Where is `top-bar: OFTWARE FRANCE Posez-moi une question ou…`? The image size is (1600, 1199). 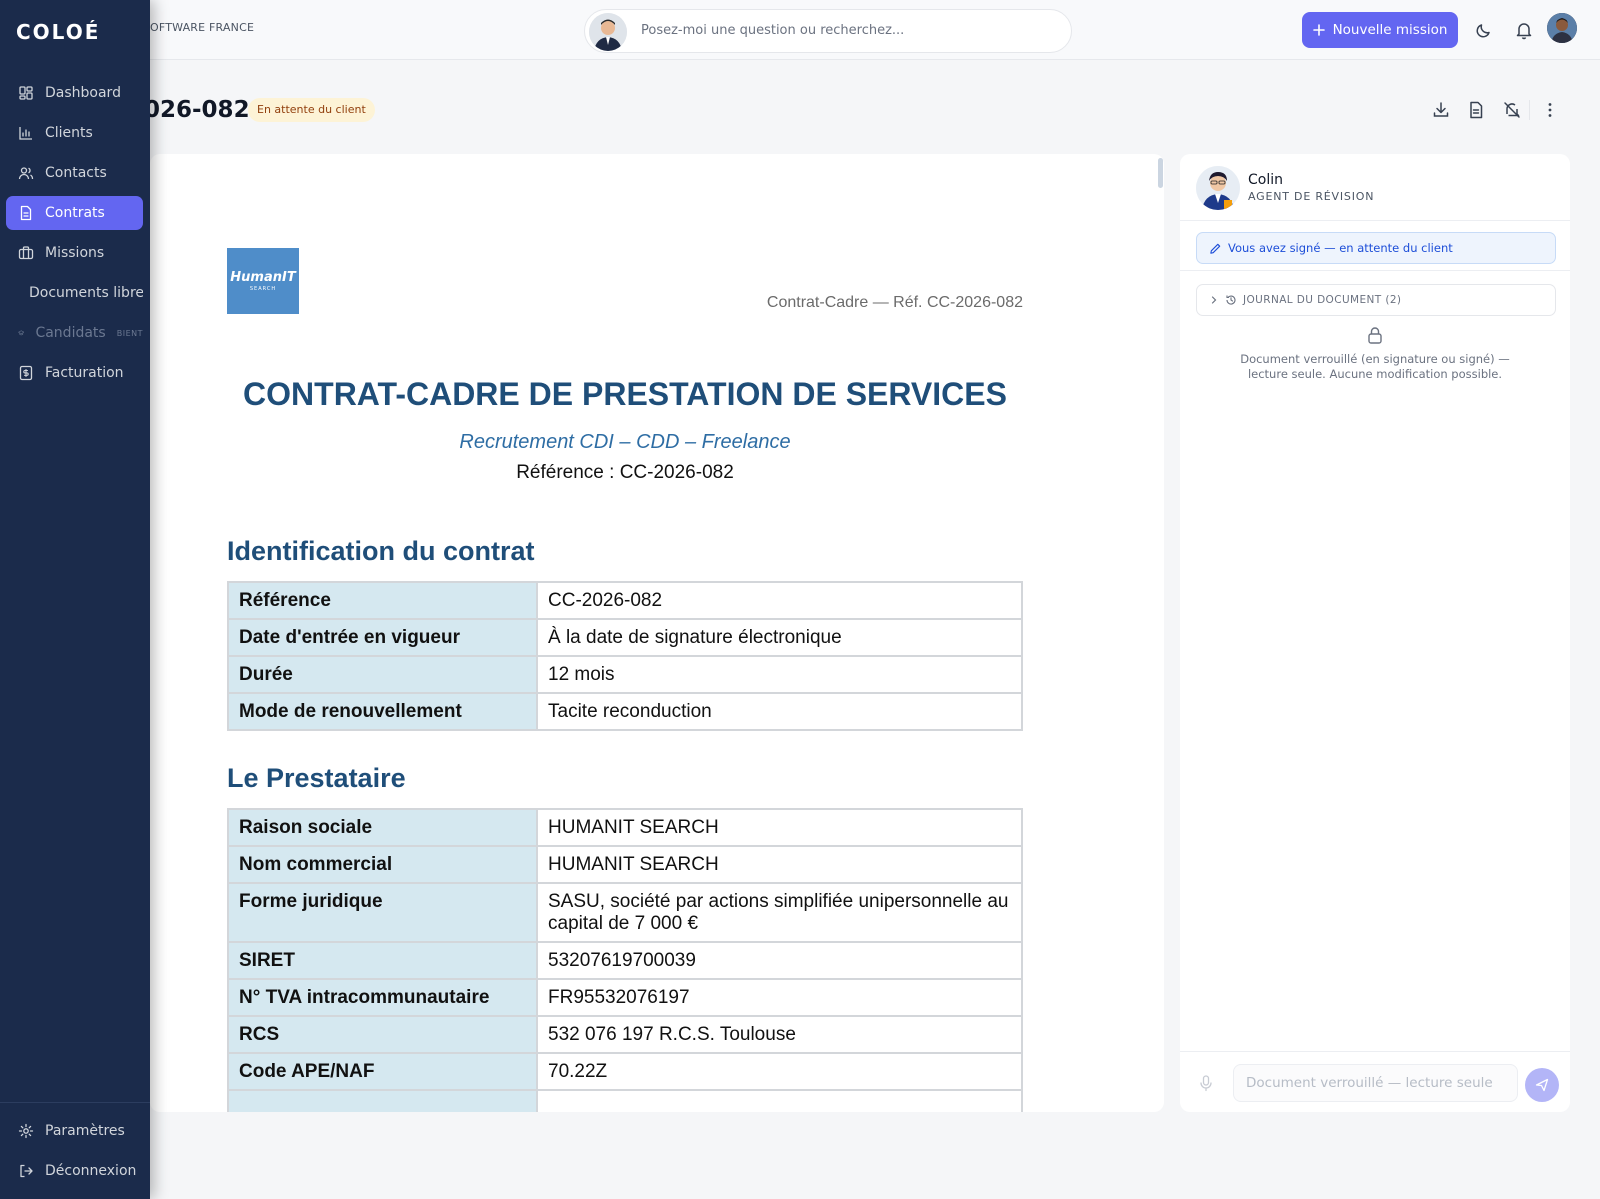 top-bar: OFTWARE FRANCE Posez-moi une question ou… is located at coordinates (800, 30).